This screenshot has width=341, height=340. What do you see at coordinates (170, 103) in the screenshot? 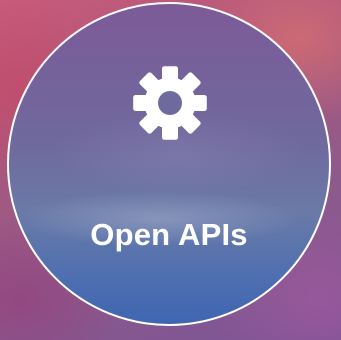
I see `gear-icon` at bounding box center [170, 103].